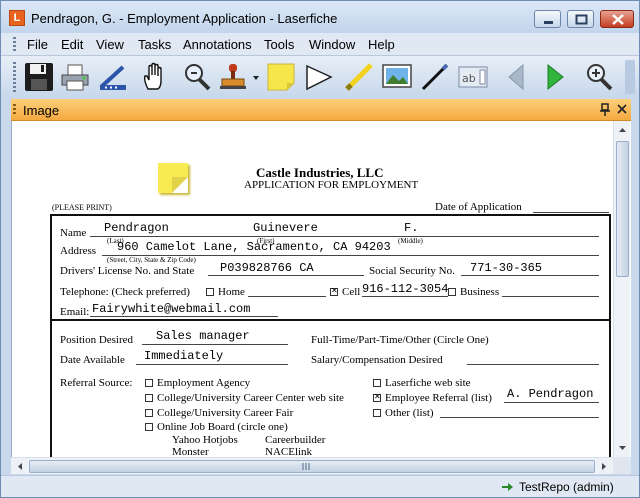  Describe the element at coordinates (267, 268) in the screenshot. I see `drivers-license-value: P039828766 CA` at that location.